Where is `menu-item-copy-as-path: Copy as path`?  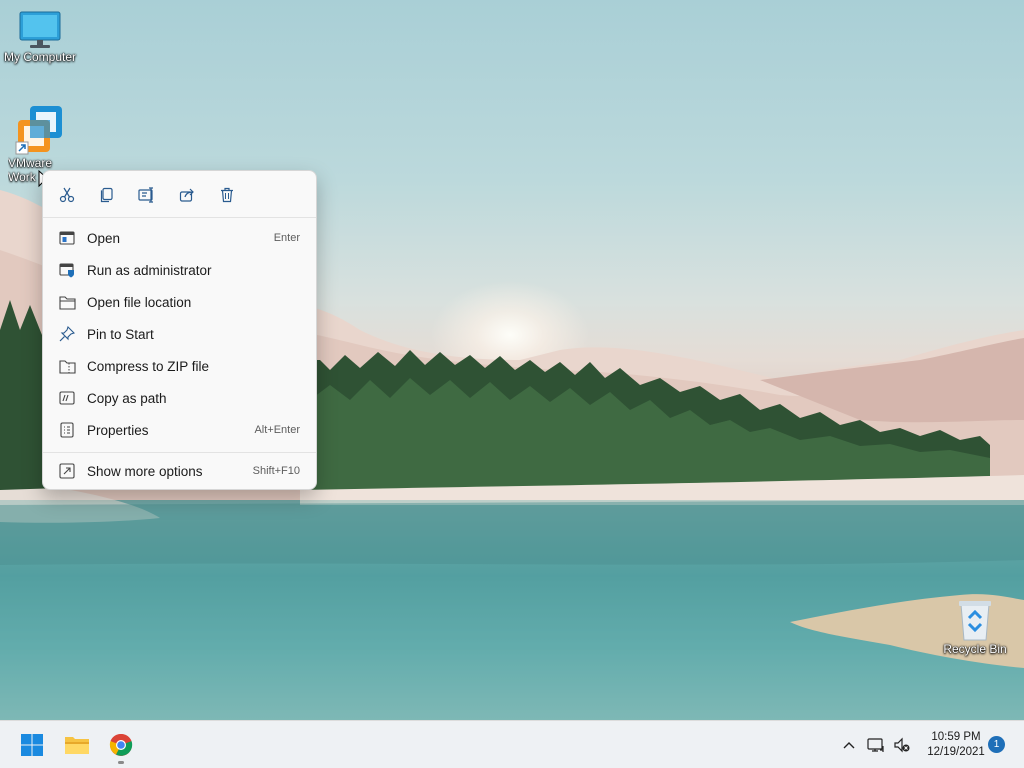
menu-item-copy-as-path: Copy as path is located at coordinates (179, 398).